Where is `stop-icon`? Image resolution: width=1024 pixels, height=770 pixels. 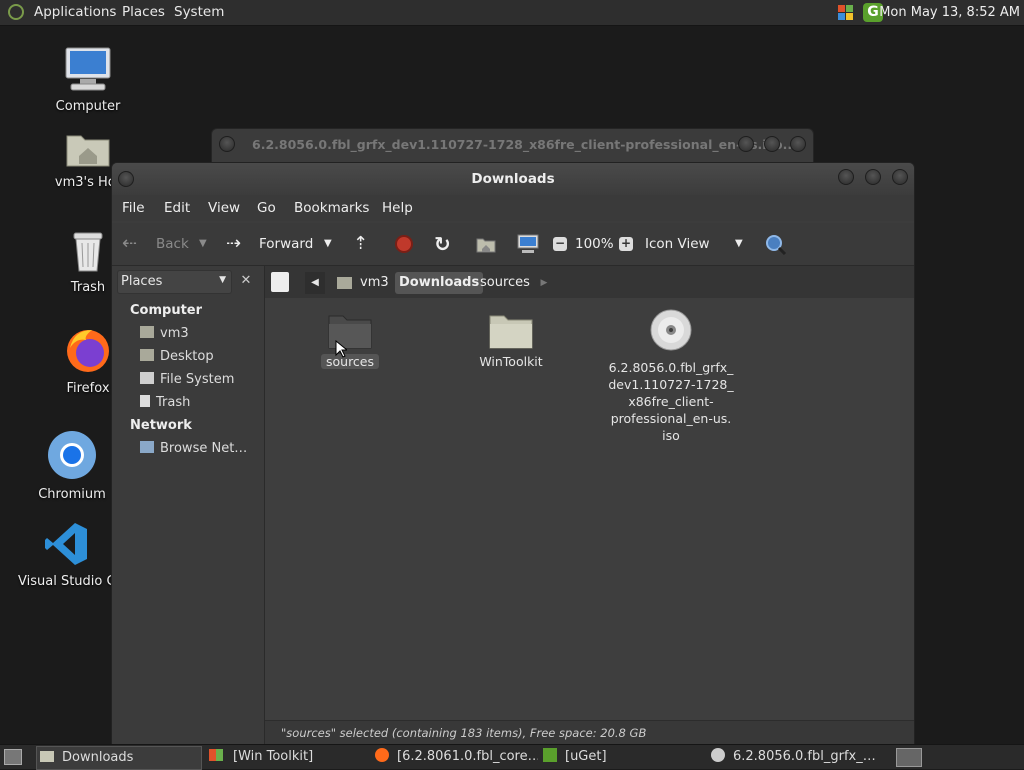 stop-icon is located at coordinates (404, 244).